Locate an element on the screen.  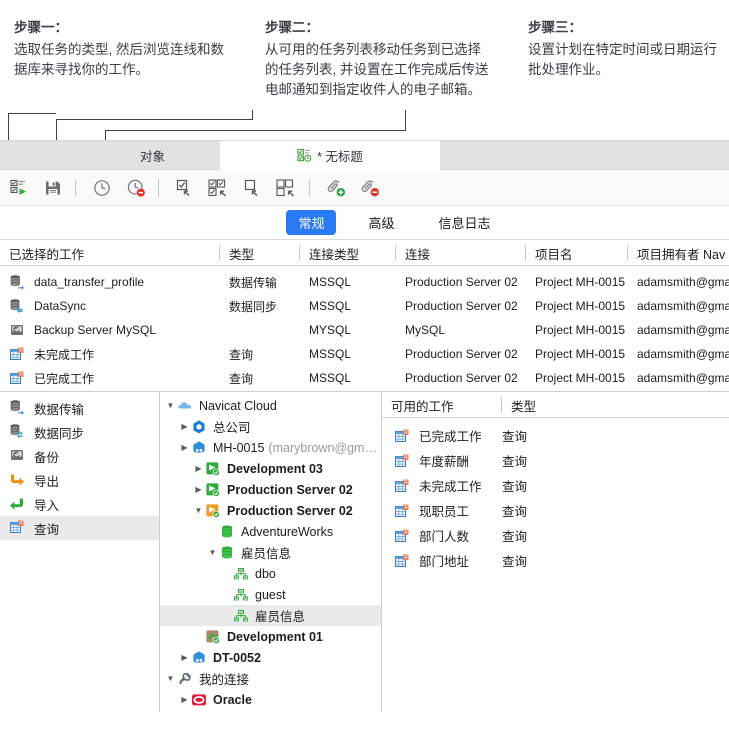
data-transfer-icon is located at coordinates (17, 408).